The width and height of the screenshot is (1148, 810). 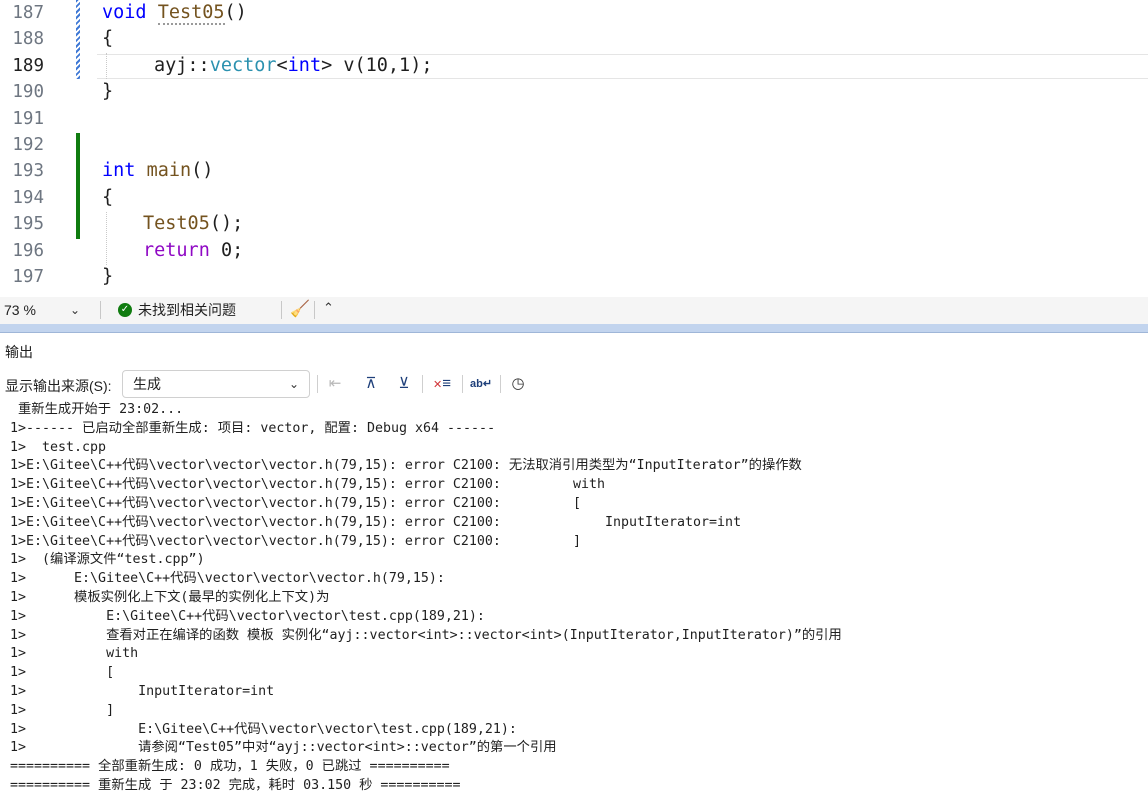 I want to click on code-line: 197 }, so click(x=574, y=277).